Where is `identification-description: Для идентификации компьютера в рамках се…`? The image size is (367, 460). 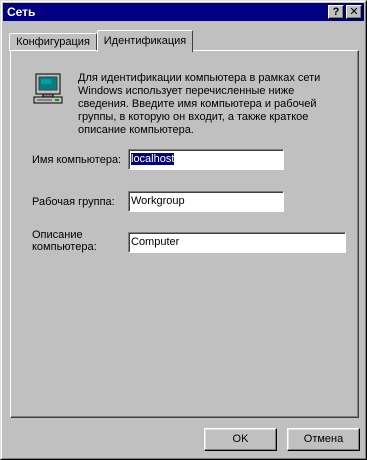
identification-description: Для идентификации компьютера в рамках се… is located at coordinates (199, 104).